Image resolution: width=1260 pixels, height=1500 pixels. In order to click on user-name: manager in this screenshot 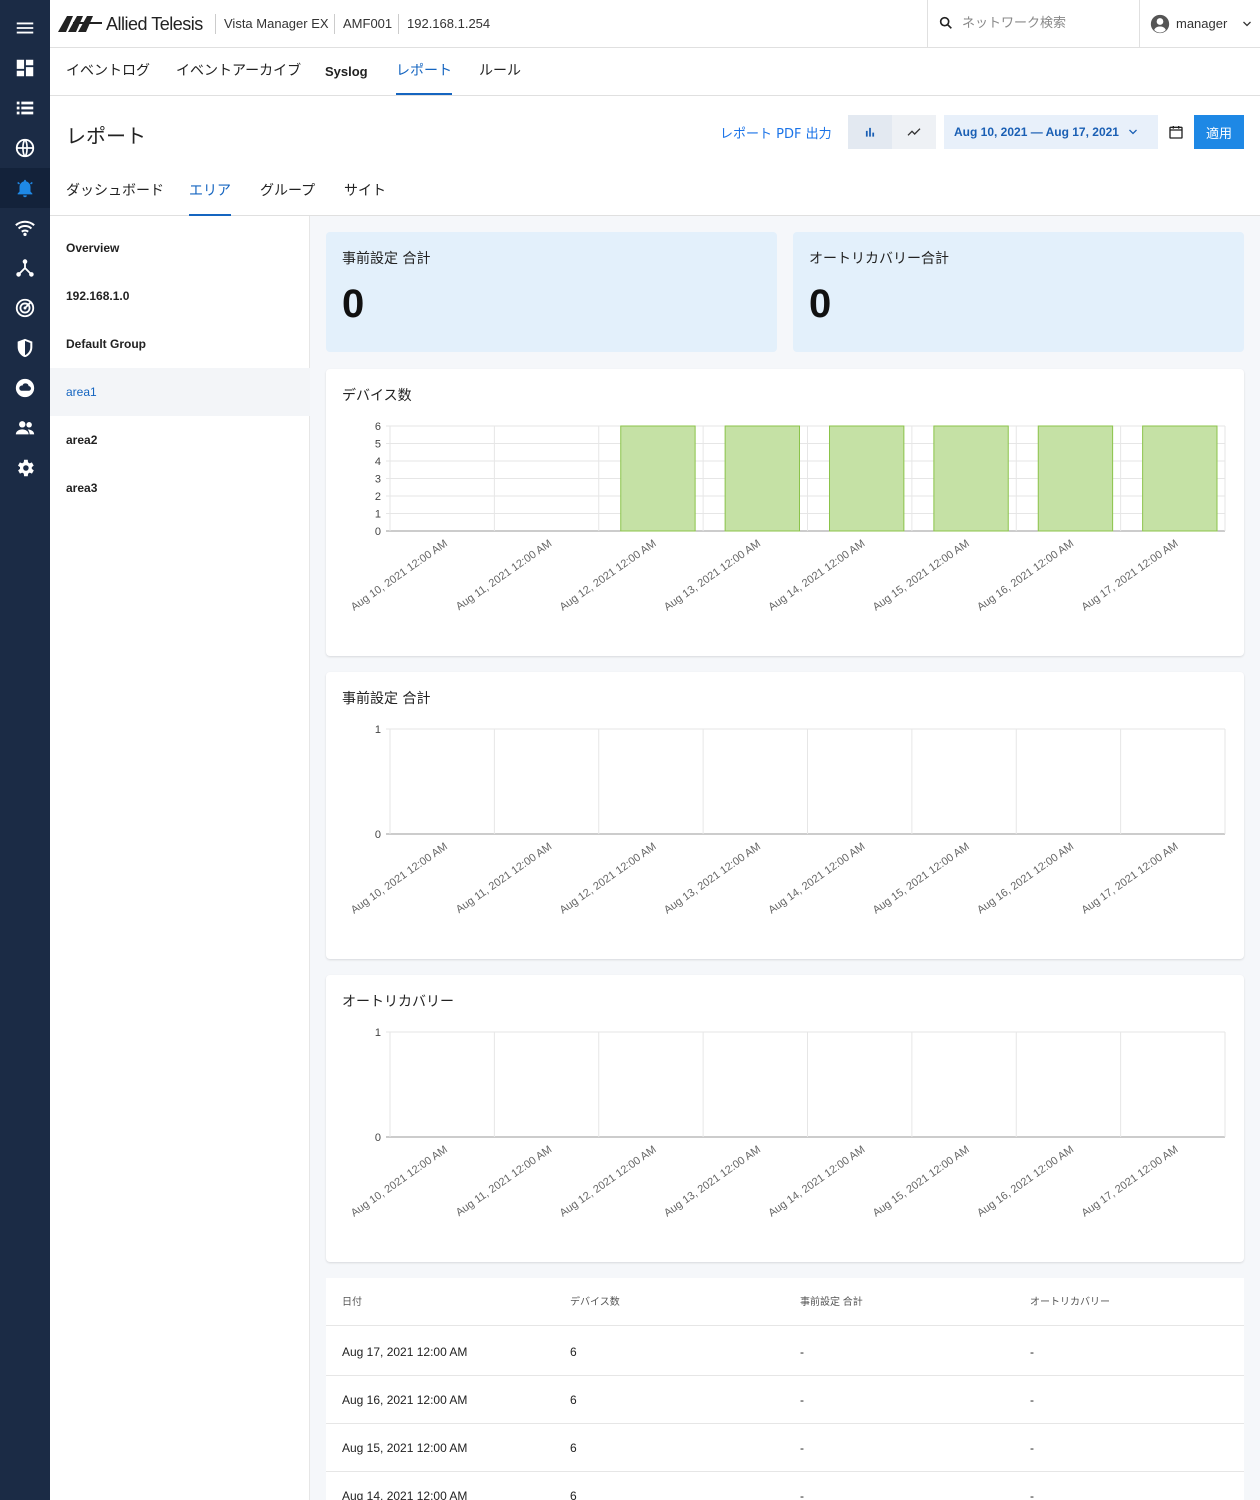, I will do `click(1202, 23)`.